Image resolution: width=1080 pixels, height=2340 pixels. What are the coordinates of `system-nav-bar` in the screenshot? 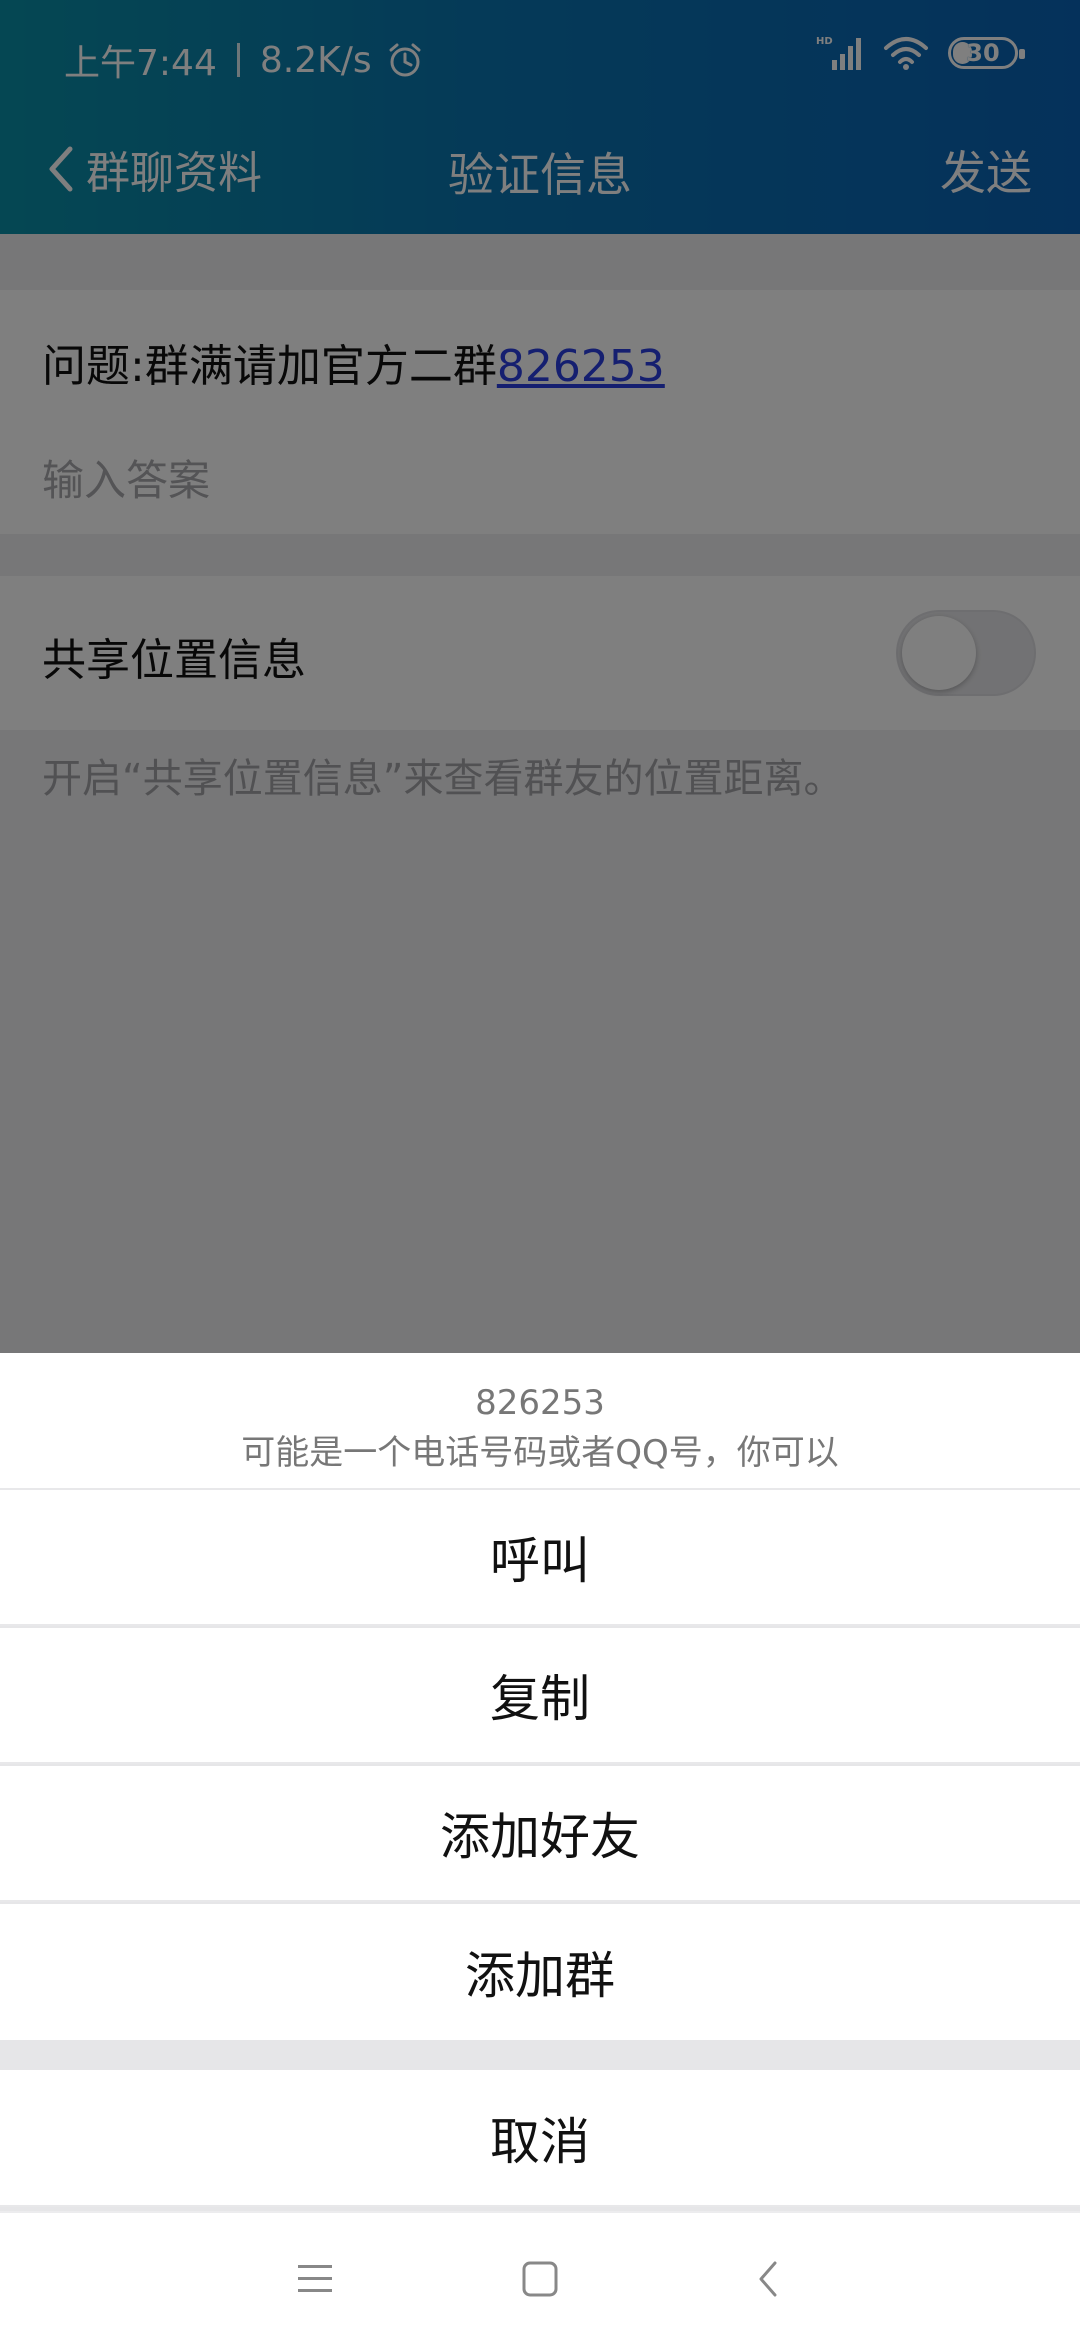 It's located at (540, 2275).